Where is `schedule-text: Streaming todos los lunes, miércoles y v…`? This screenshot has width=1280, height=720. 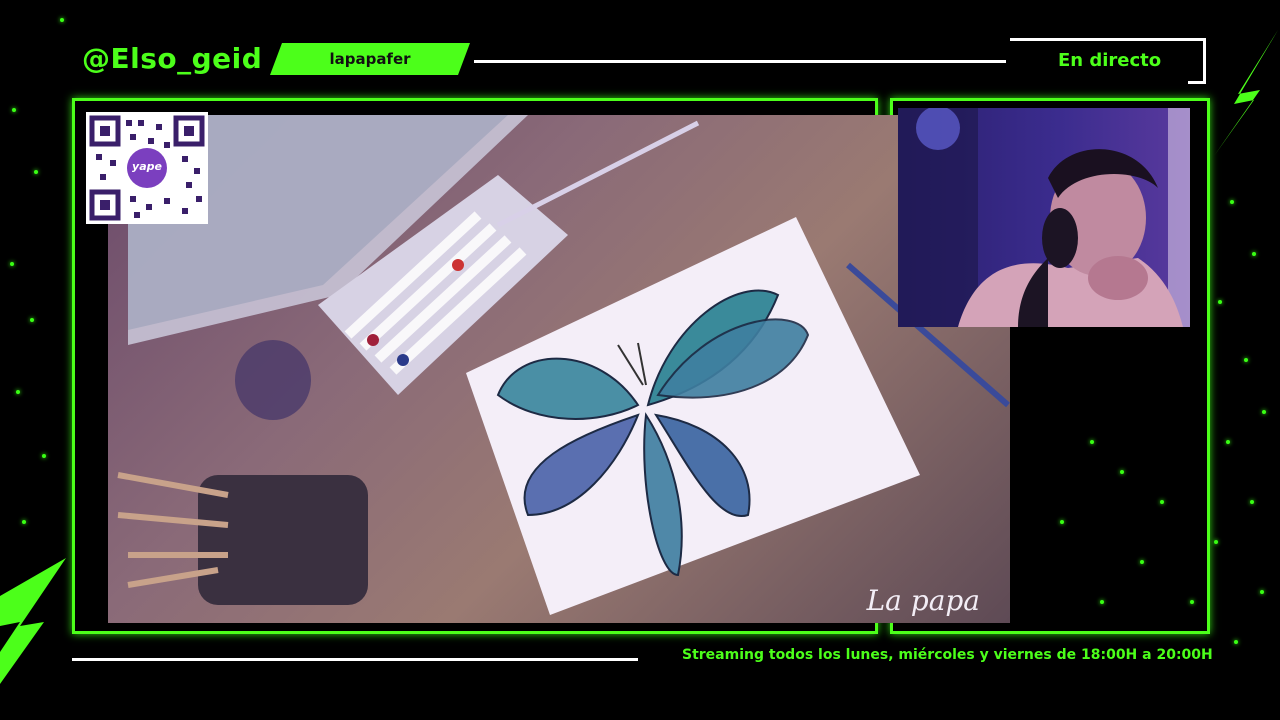
schedule-text: Streaming todos los lunes, miércoles y v… is located at coordinates (947, 655).